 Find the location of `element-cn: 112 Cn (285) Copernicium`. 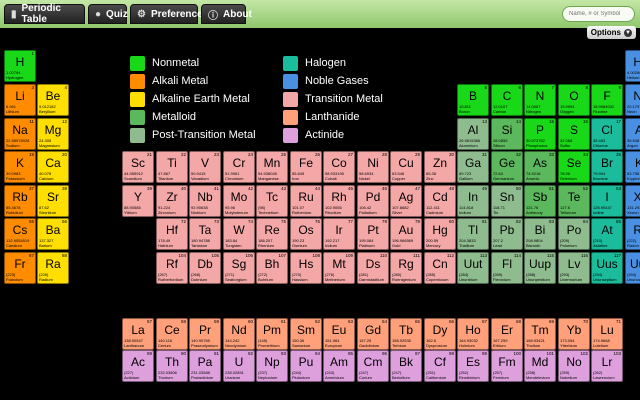

element-cn: 112 Cn (285) Copernicium is located at coordinates (440, 268).